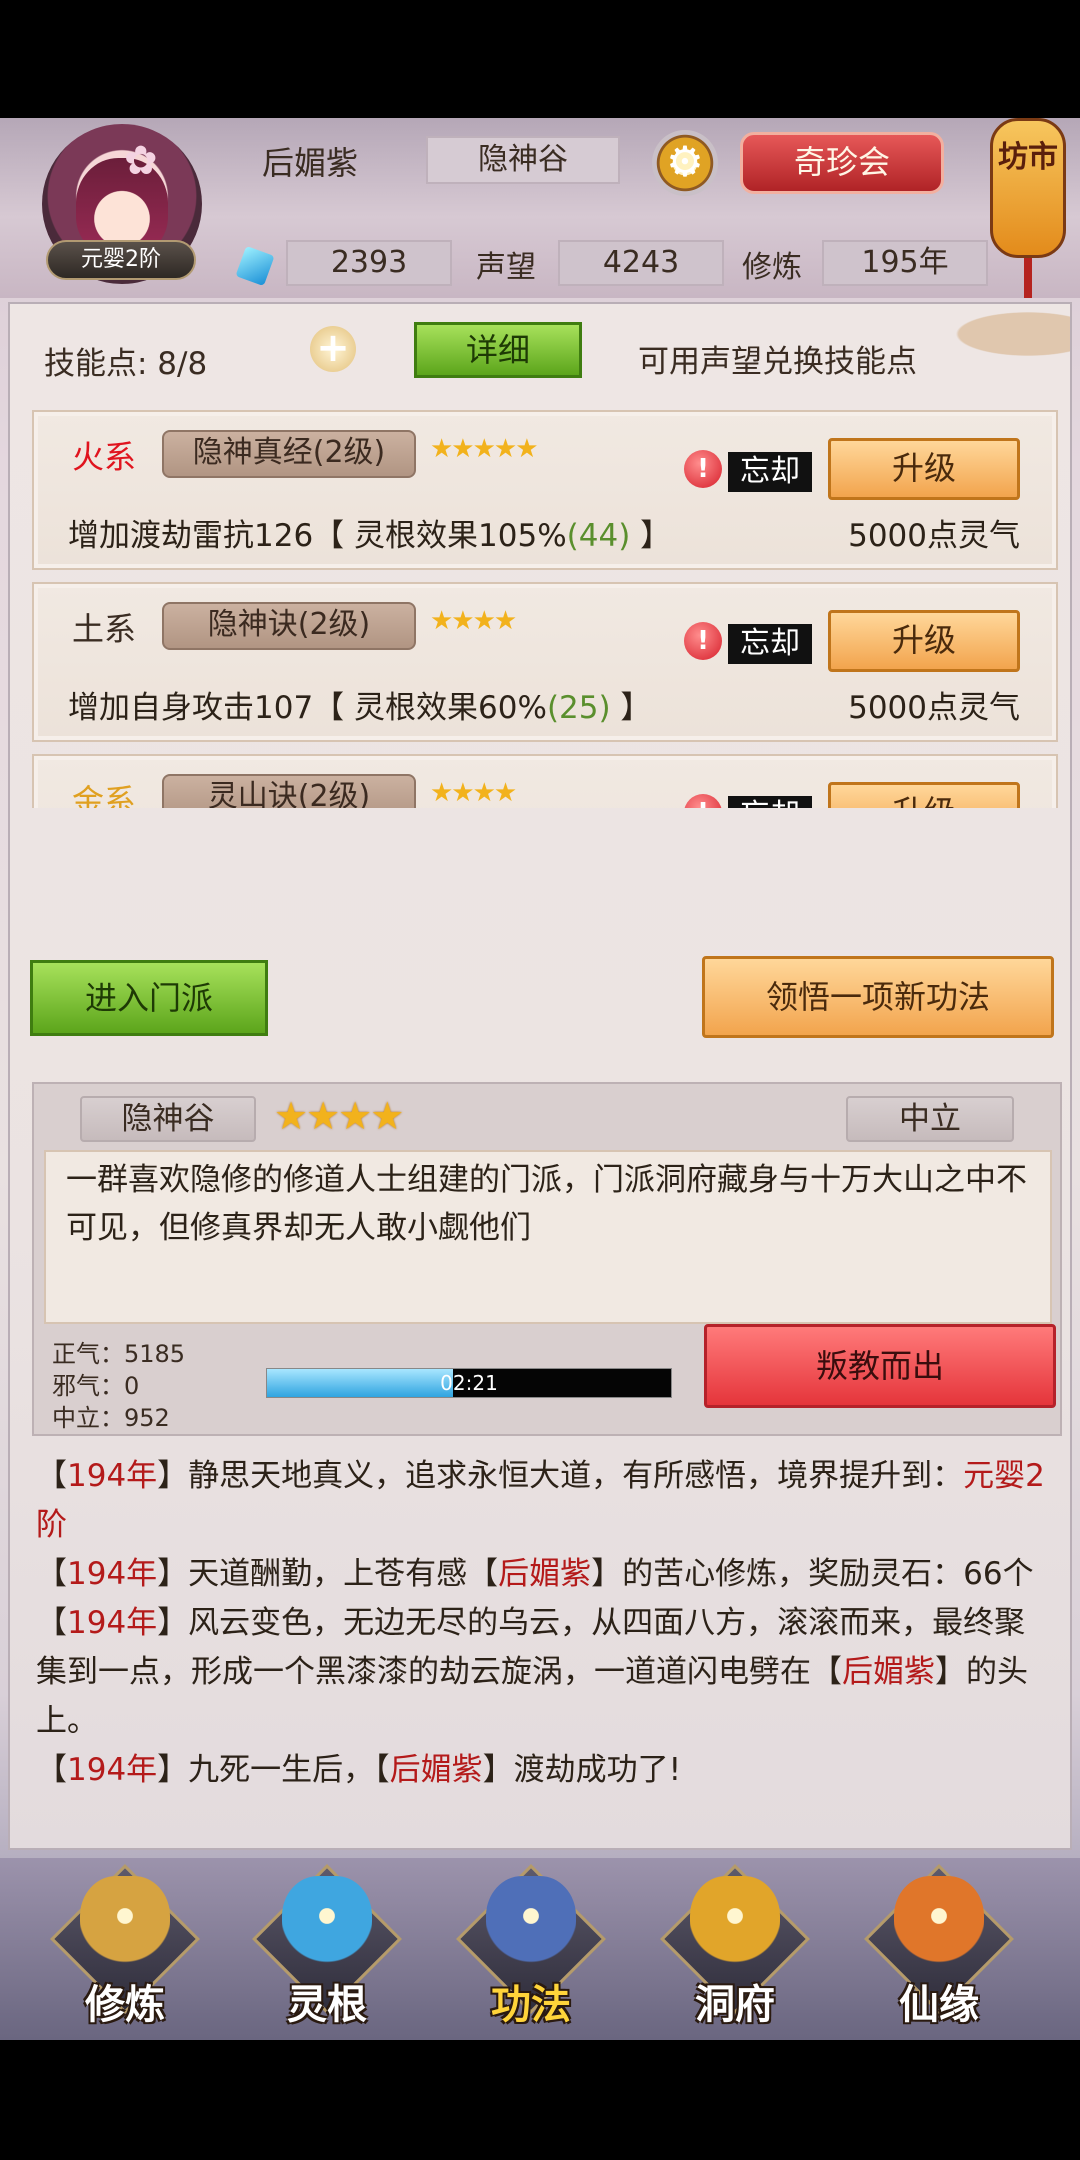  I want to click on nav-tab-4: 仙缘, so click(939, 1950).